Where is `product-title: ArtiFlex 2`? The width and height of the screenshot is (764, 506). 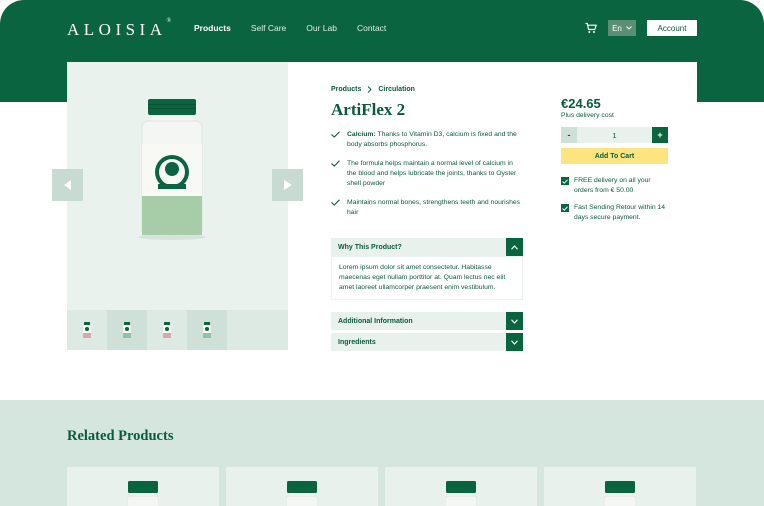
product-title: ArtiFlex 2 is located at coordinates (368, 109).